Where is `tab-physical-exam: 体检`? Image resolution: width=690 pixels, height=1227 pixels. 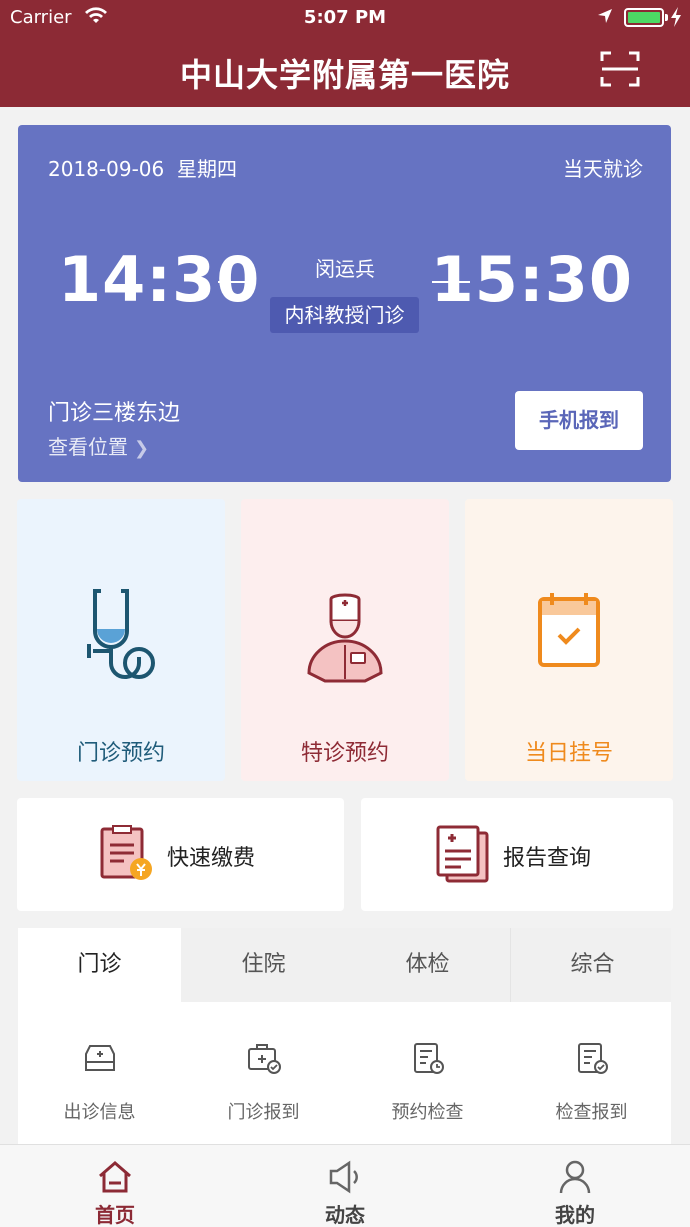 tab-physical-exam: 体检 is located at coordinates (427, 965).